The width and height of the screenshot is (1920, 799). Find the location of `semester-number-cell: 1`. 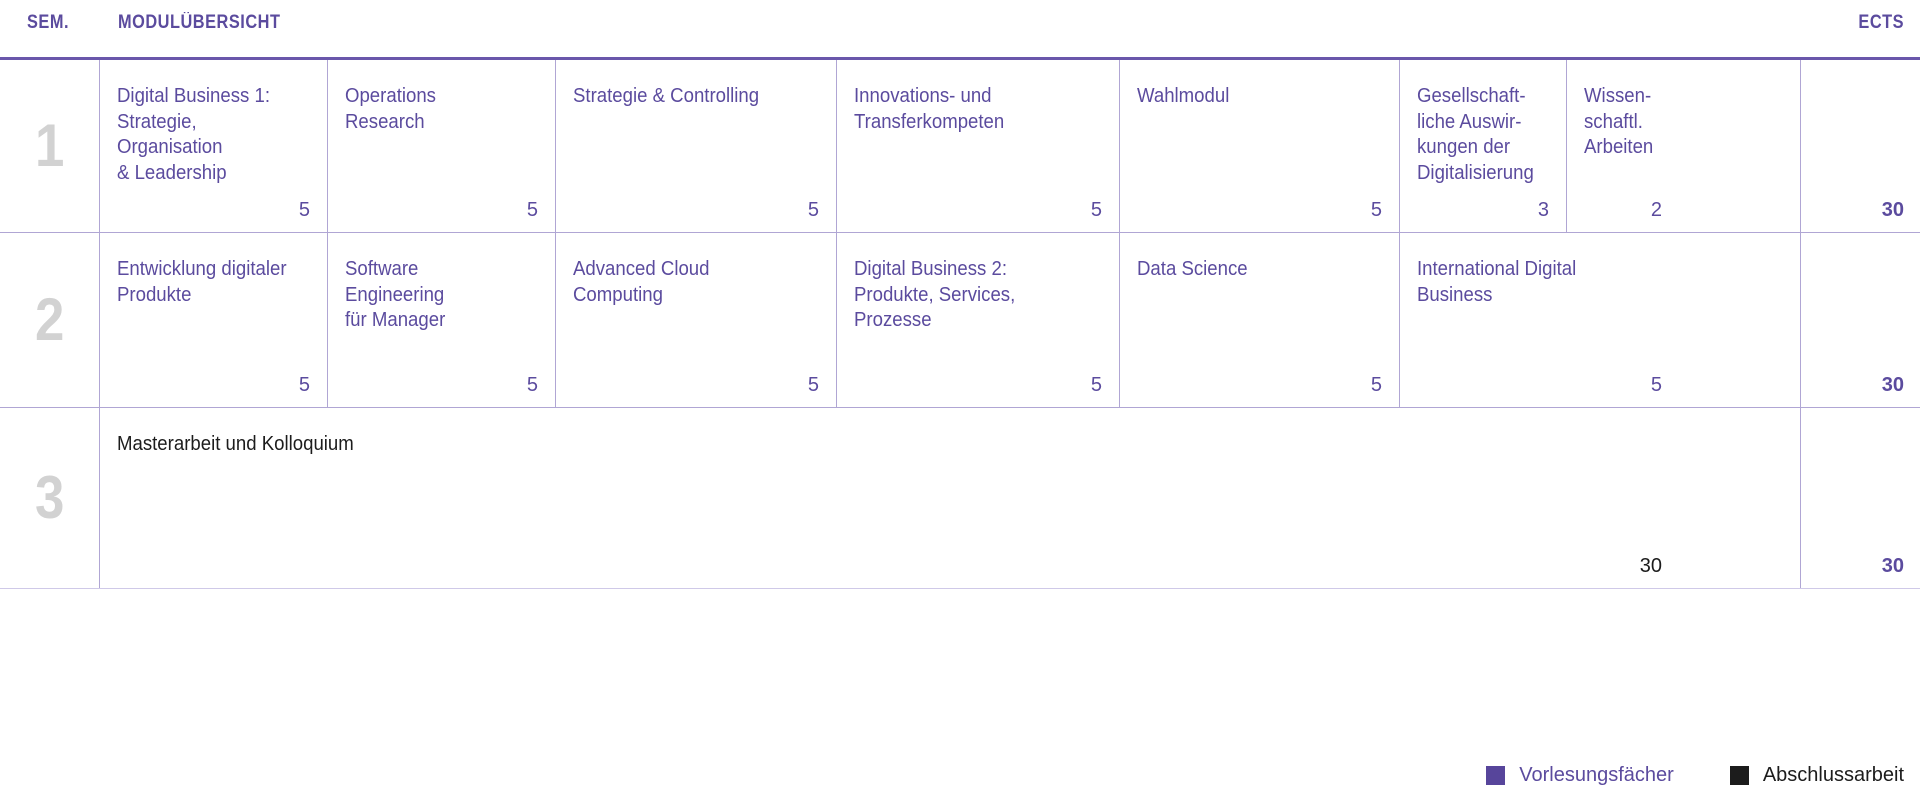

semester-number-cell: 1 is located at coordinates (49, 146).